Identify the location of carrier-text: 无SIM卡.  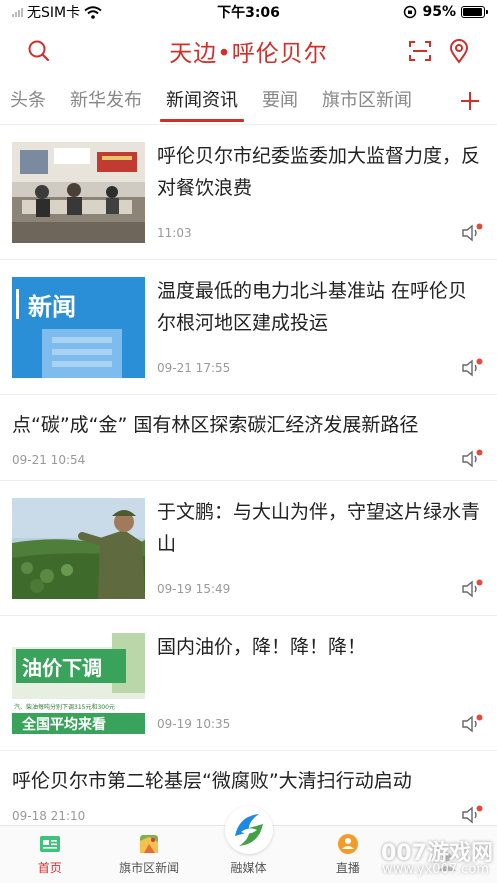
(54, 13).